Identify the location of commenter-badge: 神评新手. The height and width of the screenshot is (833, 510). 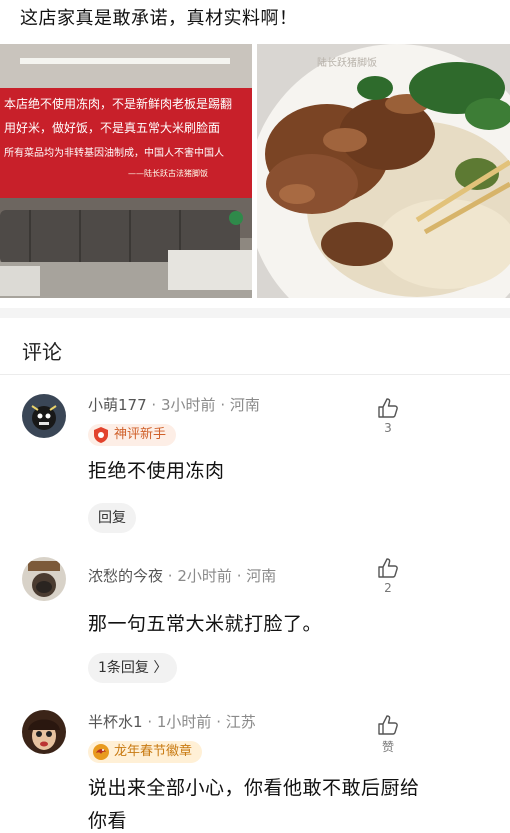
(132, 435).